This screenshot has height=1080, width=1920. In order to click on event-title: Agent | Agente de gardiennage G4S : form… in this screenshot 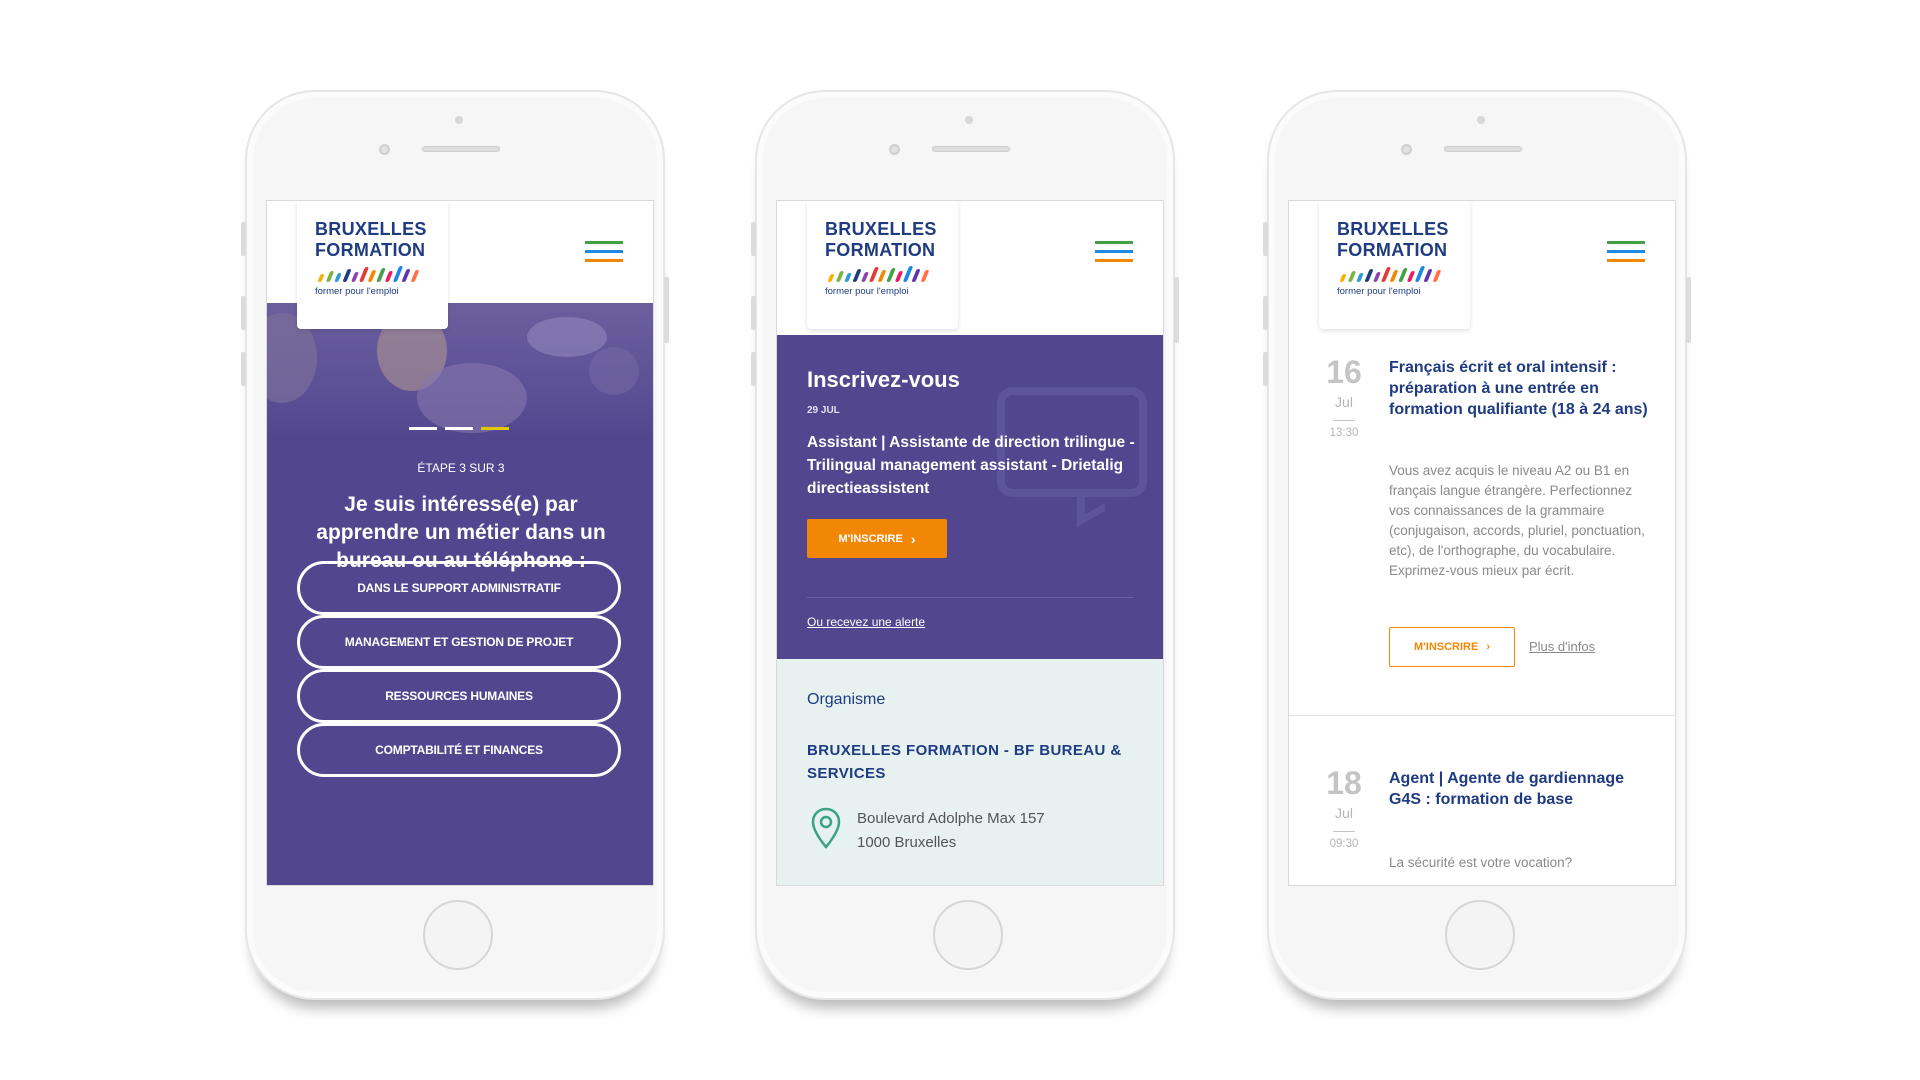, I will do `click(1520, 789)`.